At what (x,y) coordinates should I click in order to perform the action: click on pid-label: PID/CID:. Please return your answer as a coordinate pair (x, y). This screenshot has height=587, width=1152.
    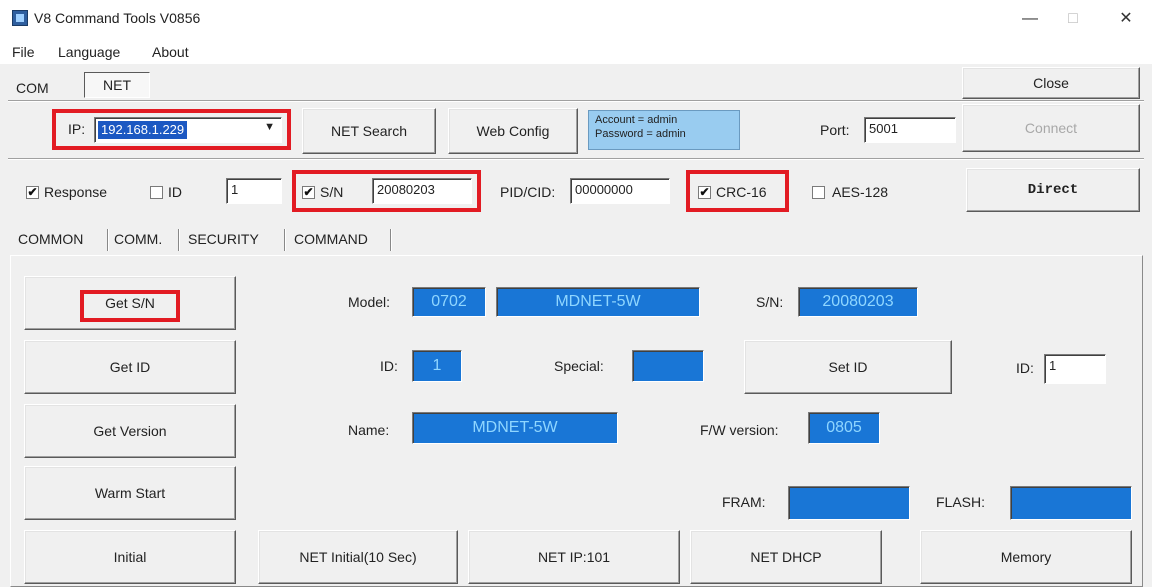
    Looking at the image, I should click on (528, 192).